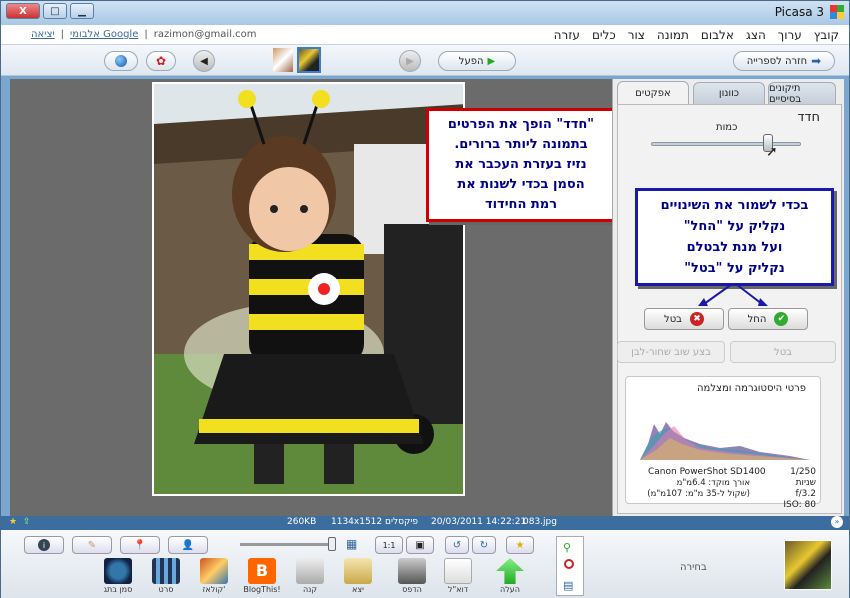 The width and height of the screenshot is (850, 598). Describe the element at coordinates (214, 589) in the screenshot. I see `tool-collage-label: קולאז'` at that location.